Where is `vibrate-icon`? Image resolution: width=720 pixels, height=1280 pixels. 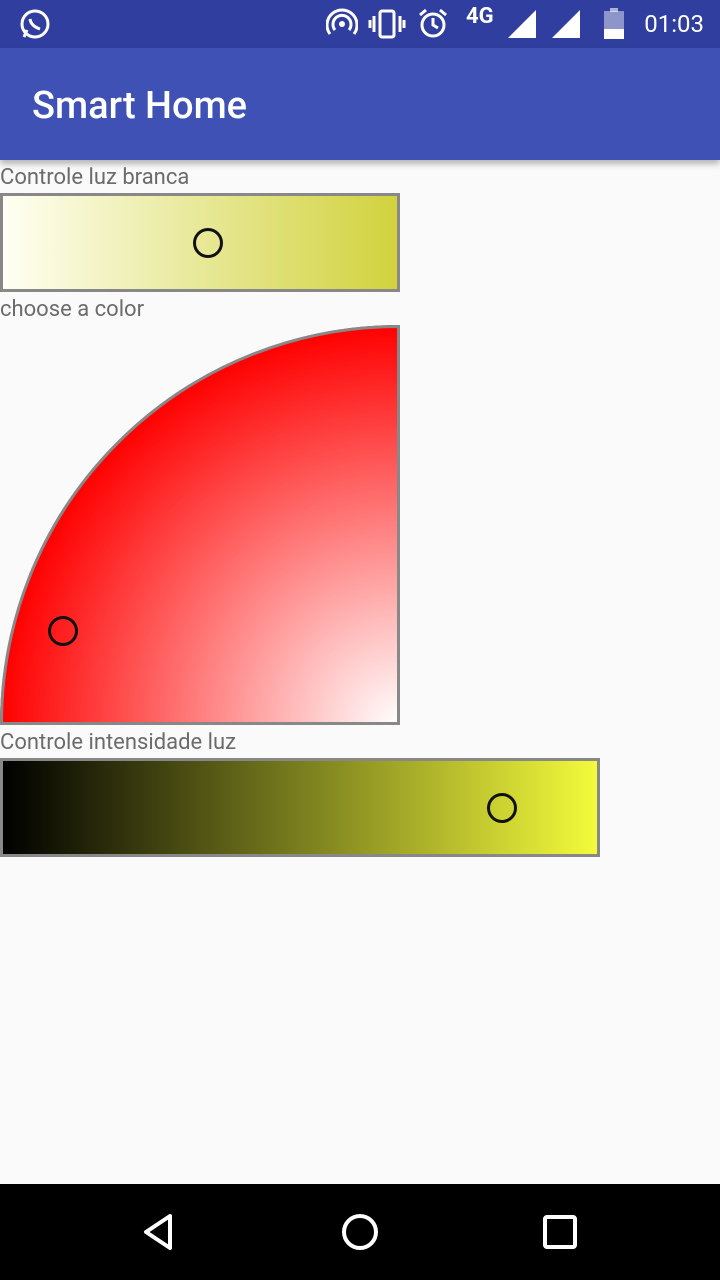 vibrate-icon is located at coordinates (387, 24).